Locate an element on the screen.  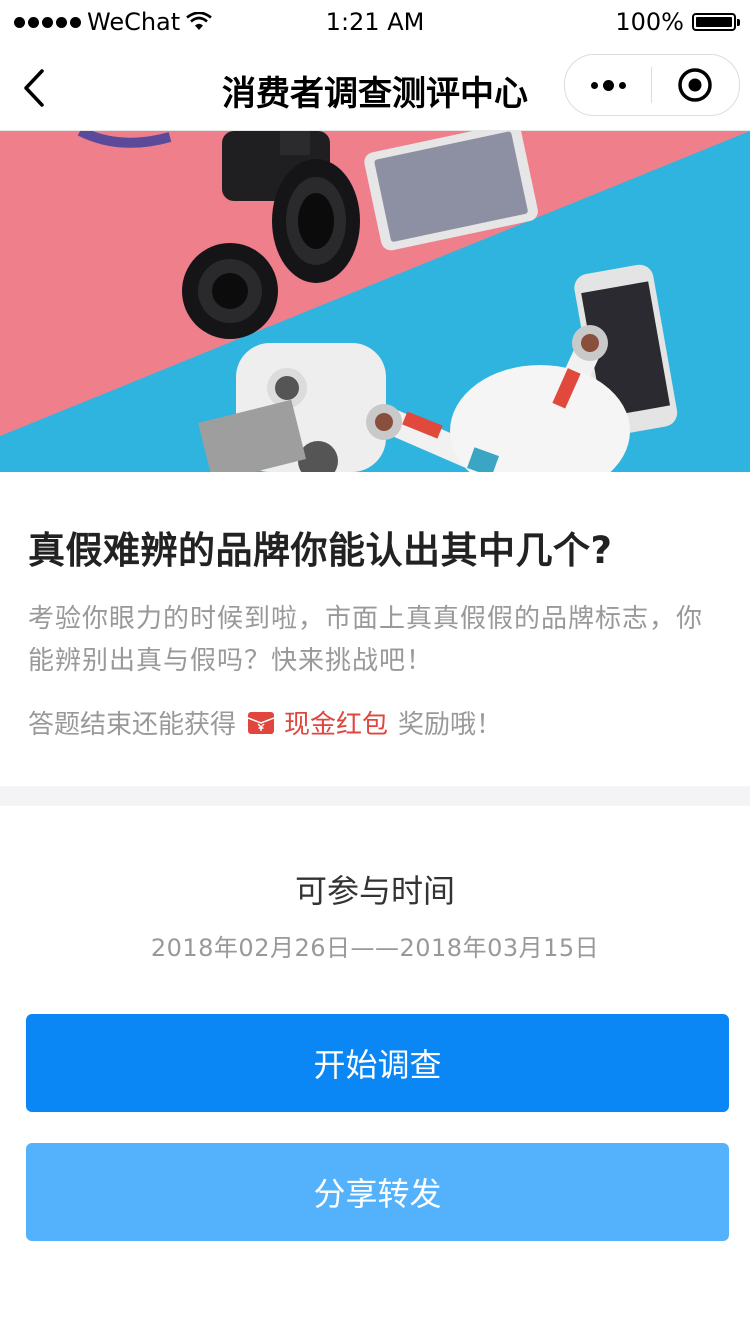
reward-line: 答题结束还能获得 现金红包 奖励哦！ is located at coordinates (265, 722).